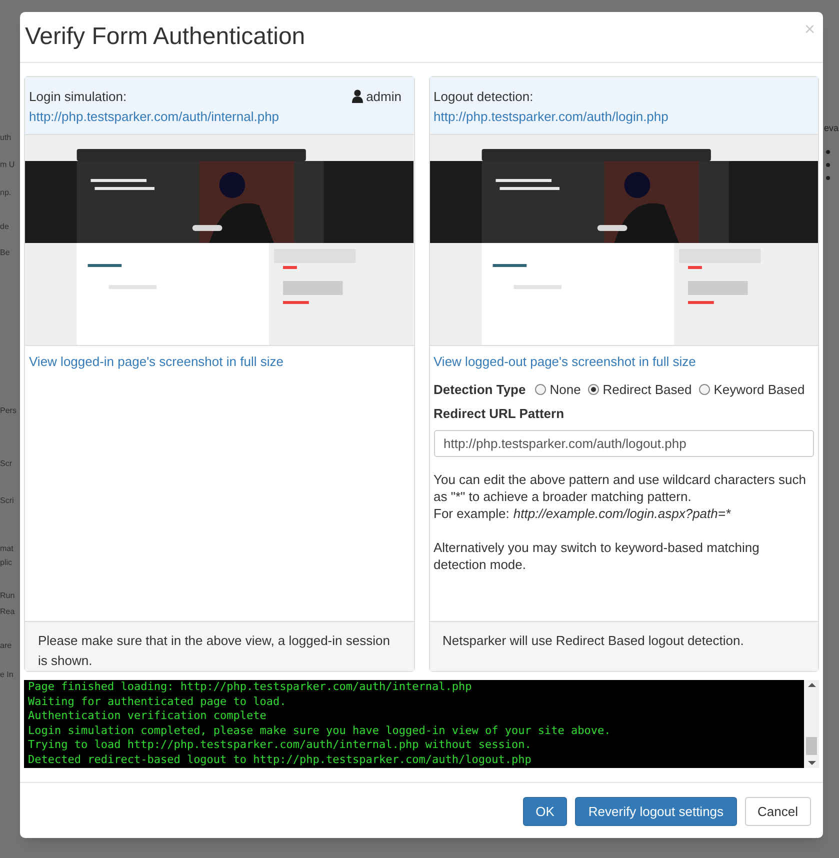  Describe the element at coordinates (358, 96) in the screenshot. I see `user-icon` at that location.